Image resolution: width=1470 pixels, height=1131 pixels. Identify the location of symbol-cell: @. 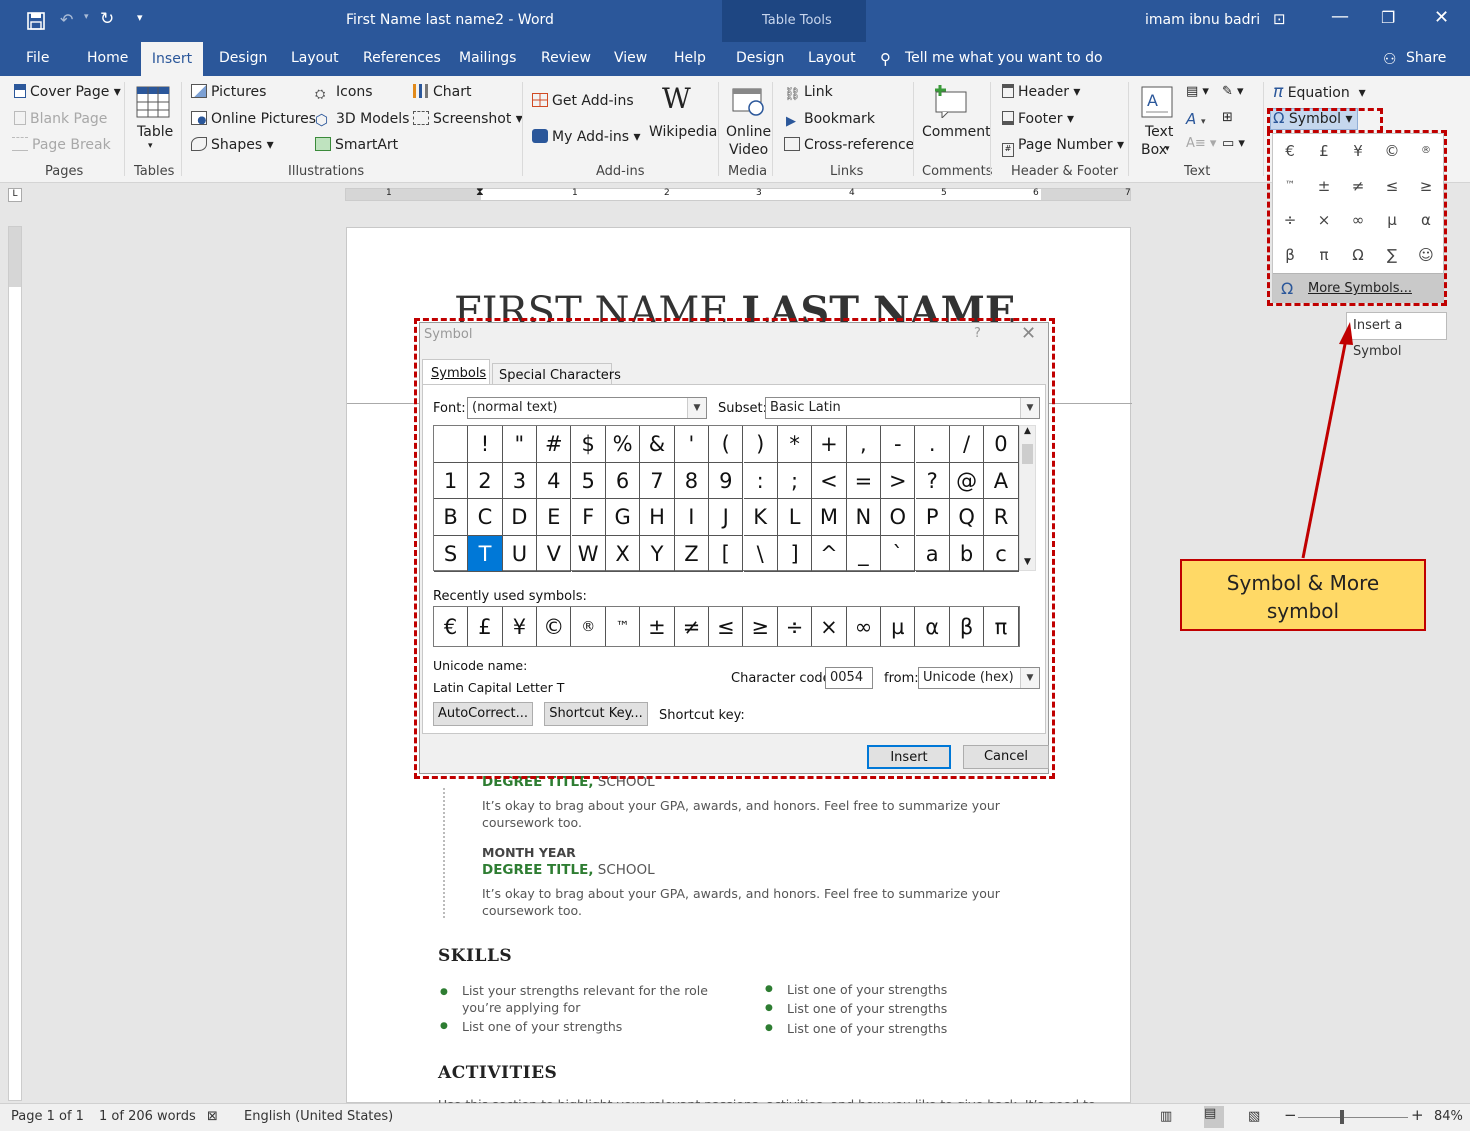
(967, 480).